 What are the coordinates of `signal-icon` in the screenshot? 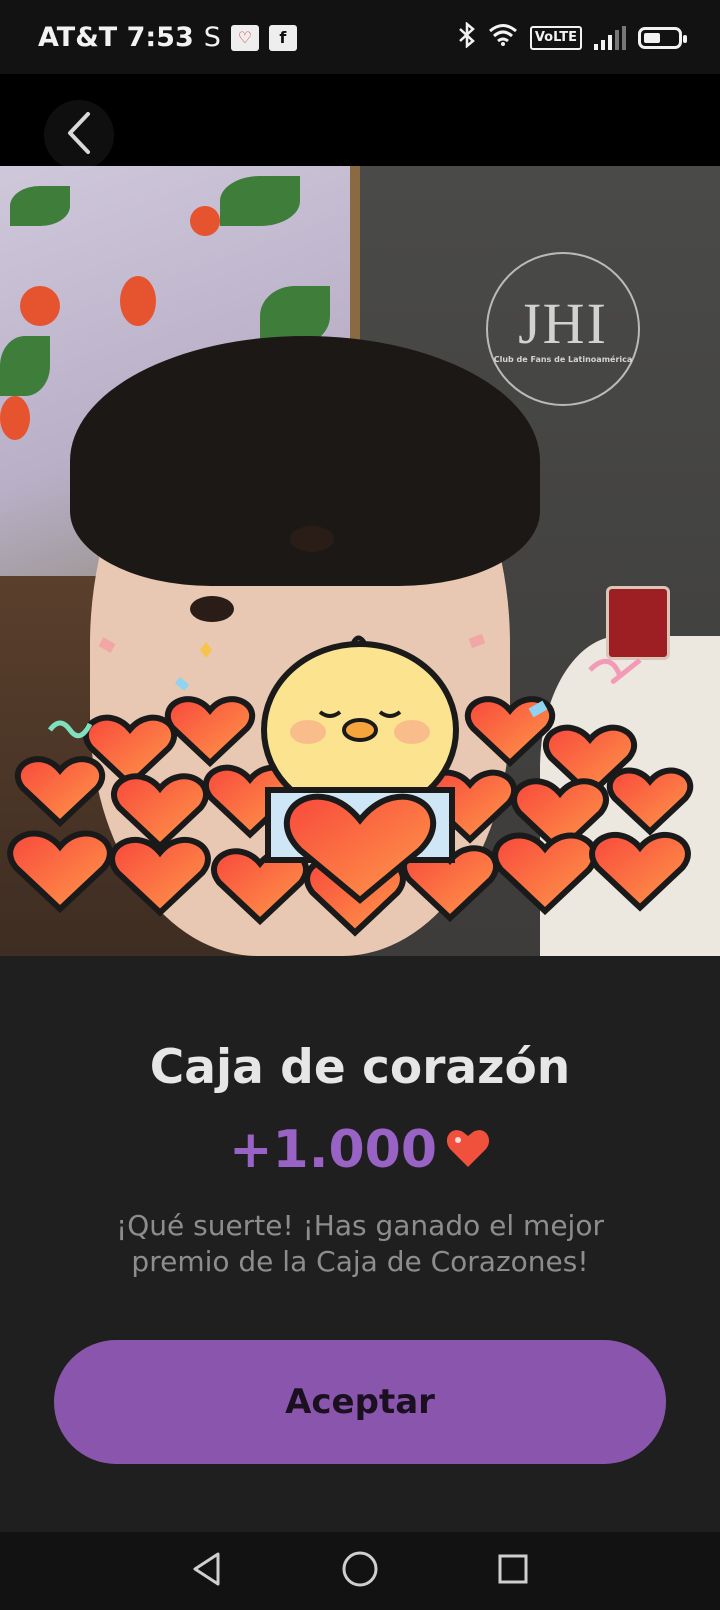 It's located at (610, 38).